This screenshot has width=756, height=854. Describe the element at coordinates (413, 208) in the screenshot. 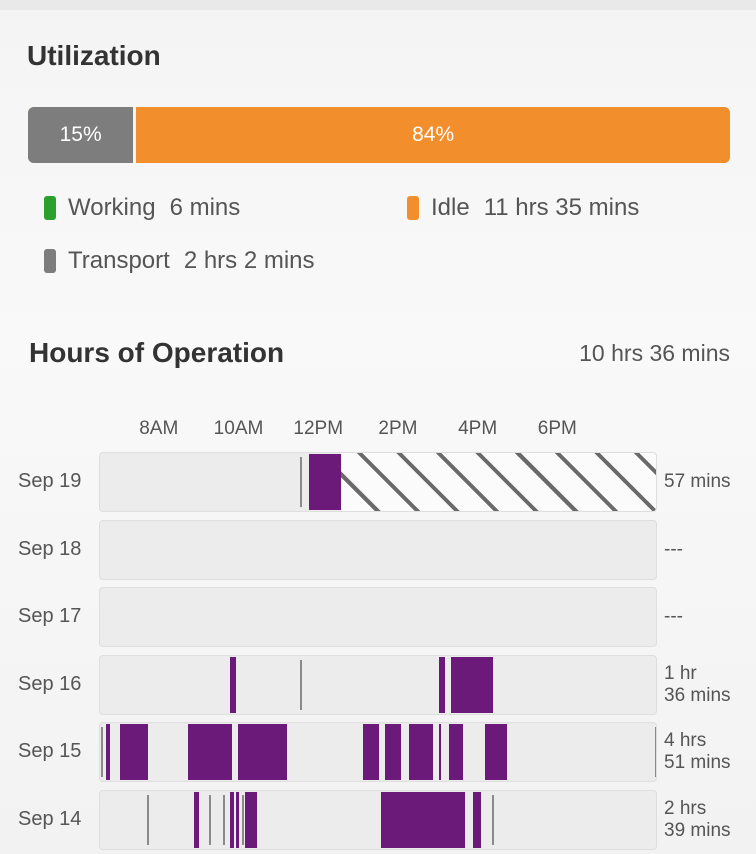

I see `idle-swatch-icon` at that location.